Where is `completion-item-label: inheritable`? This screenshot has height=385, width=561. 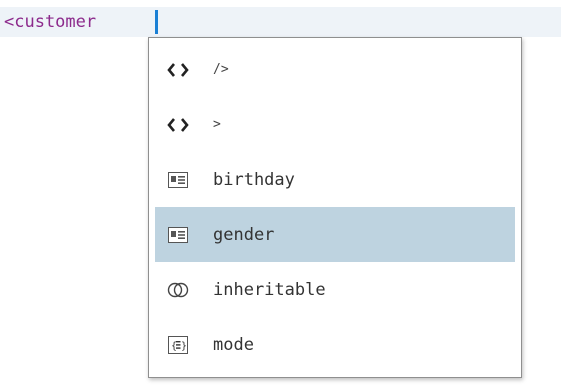
completion-item-label: inheritable is located at coordinates (269, 289).